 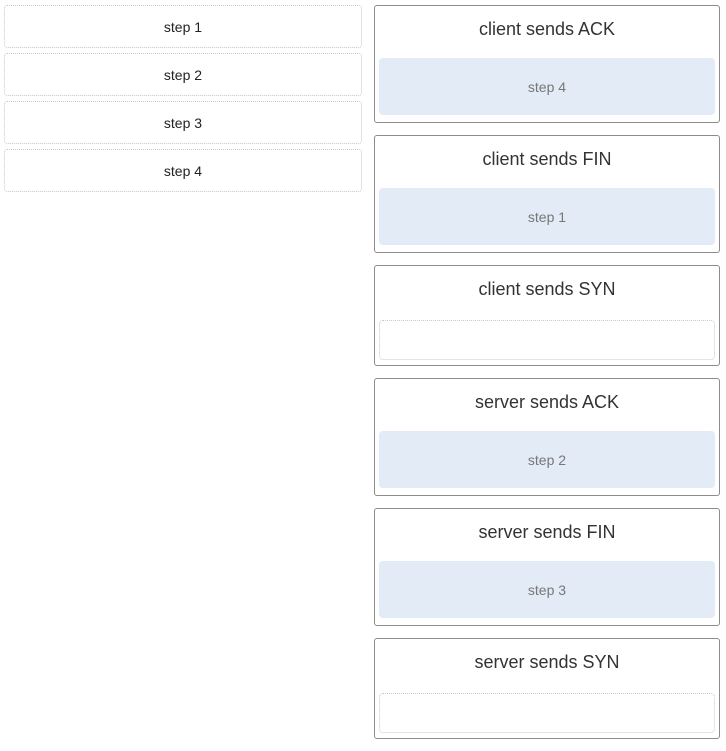 What do you see at coordinates (547, 29) in the screenshot?
I see `target-title: client sends ACK` at bounding box center [547, 29].